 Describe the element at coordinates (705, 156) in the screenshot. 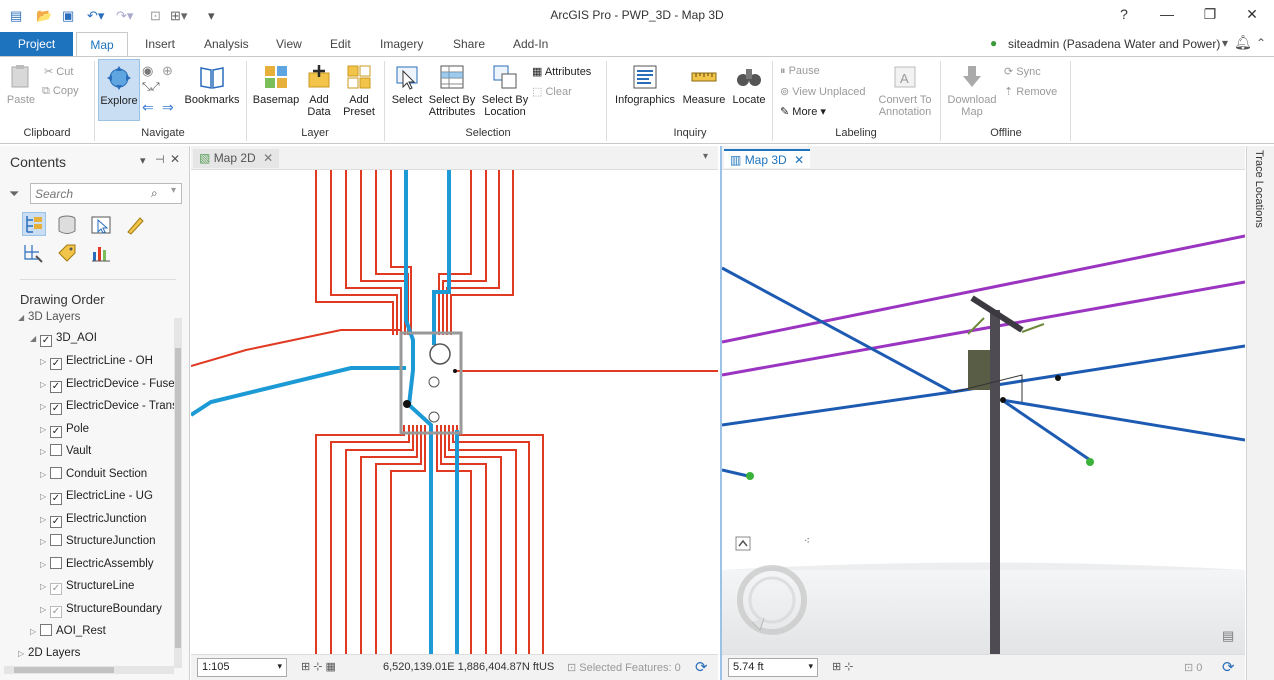

I see `tab-menu-icon: ▾` at that location.